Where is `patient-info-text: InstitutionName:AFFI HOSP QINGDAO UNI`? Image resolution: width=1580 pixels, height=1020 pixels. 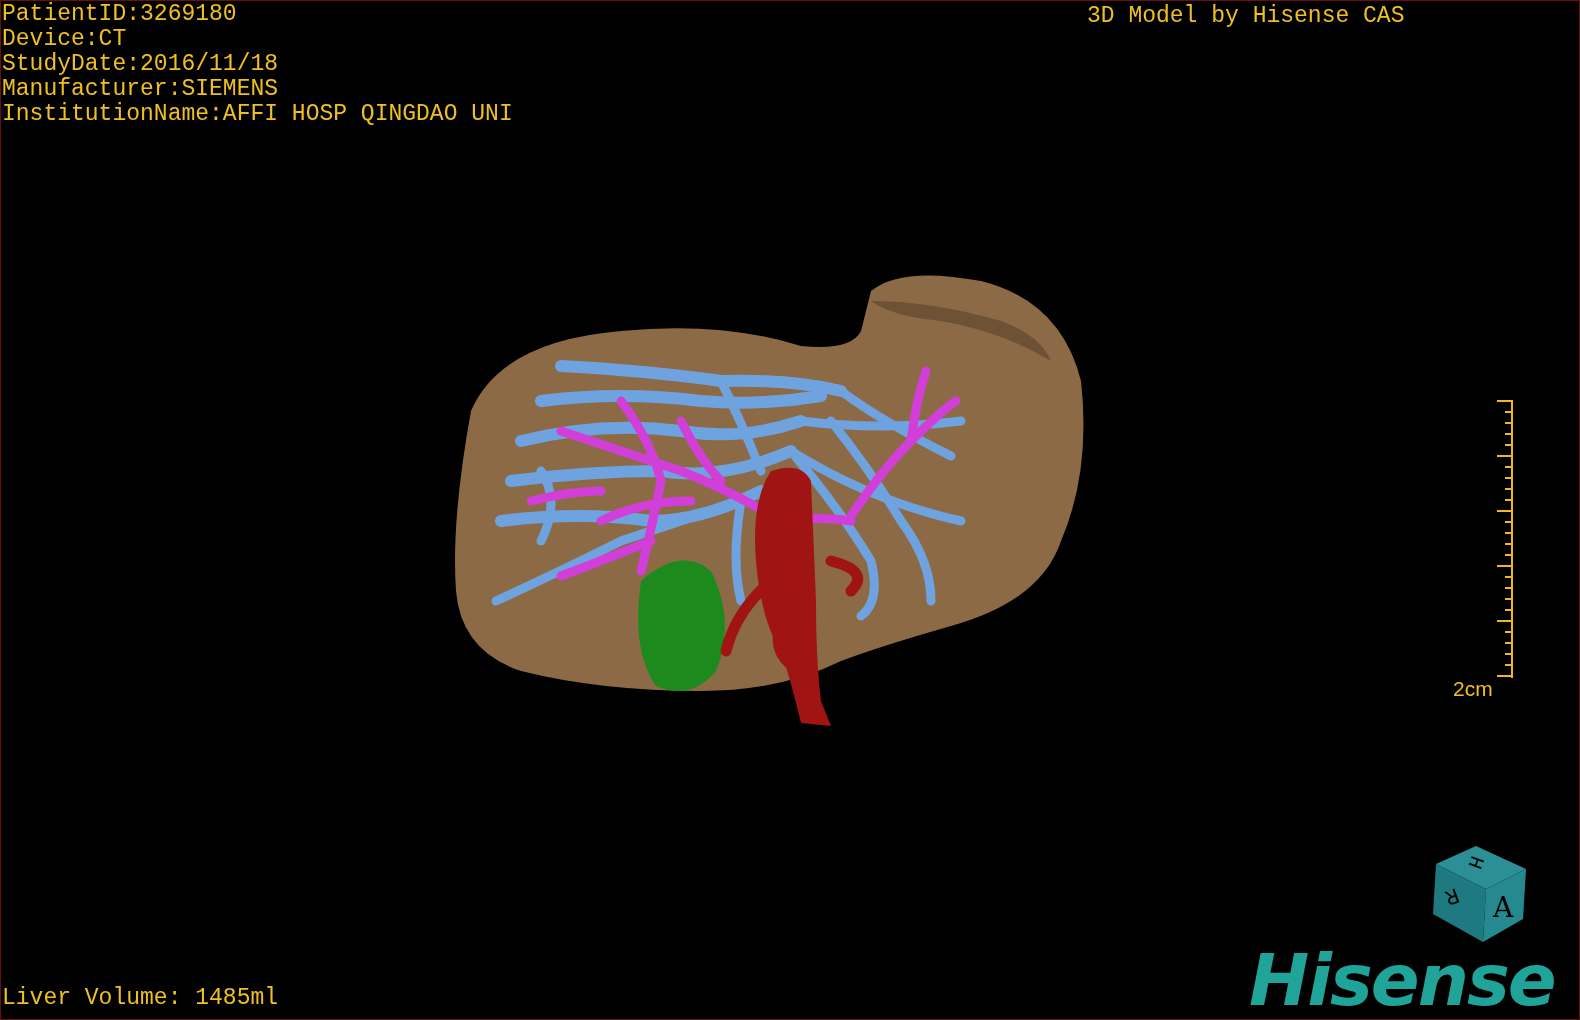
patient-info-text: InstitutionName:AFFI HOSP QINGDAO UNI is located at coordinates (257, 114).